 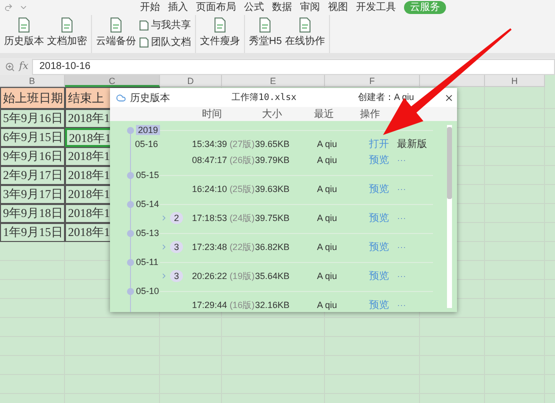 What do you see at coordinates (223, 144) in the screenshot?
I see `version-time: 15:34:39 (27版)` at bounding box center [223, 144].